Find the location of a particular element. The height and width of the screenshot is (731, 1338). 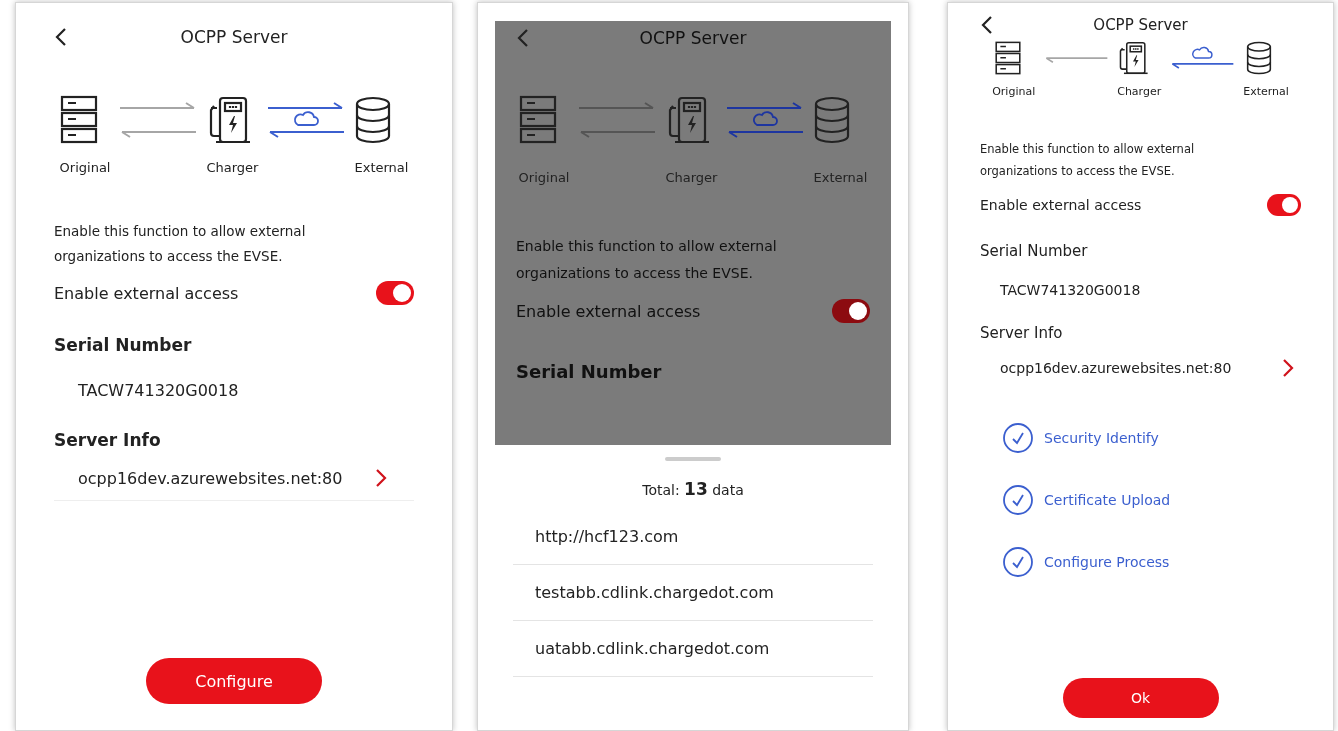

server-option: testabb.cdlink.chargedot.com is located at coordinates (693, 593).